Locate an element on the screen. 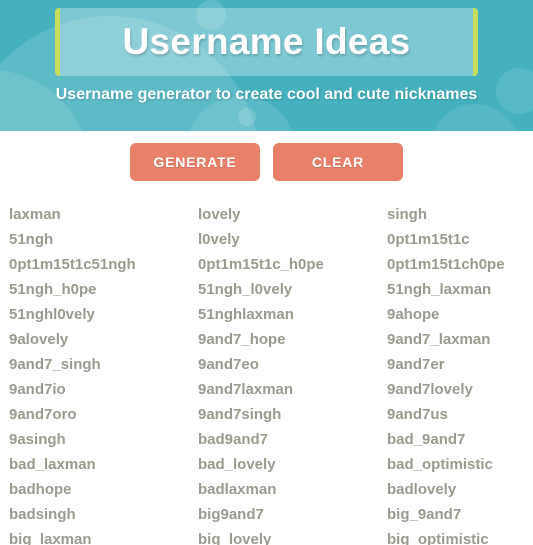  username-item: bad_lovely is located at coordinates (292, 464).